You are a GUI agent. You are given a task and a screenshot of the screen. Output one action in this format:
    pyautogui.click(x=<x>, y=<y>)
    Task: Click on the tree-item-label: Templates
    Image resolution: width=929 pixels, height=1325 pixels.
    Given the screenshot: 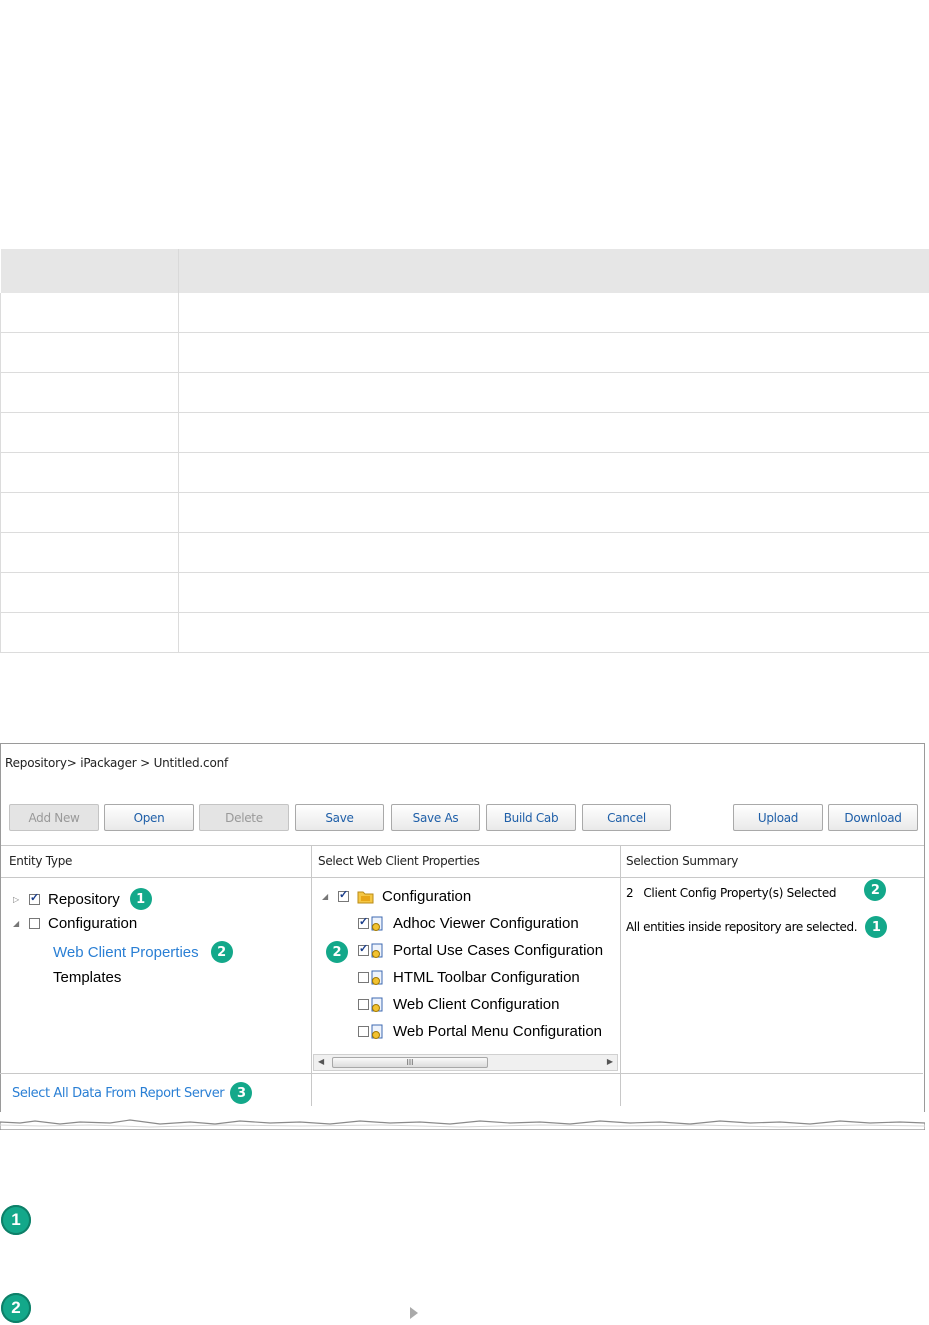 What is the action you would take?
    pyautogui.click(x=87, y=977)
    